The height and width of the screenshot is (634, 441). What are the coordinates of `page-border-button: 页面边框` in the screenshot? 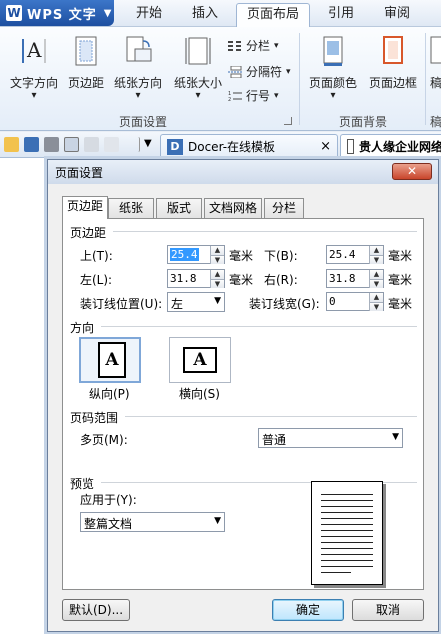 It's located at (393, 63).